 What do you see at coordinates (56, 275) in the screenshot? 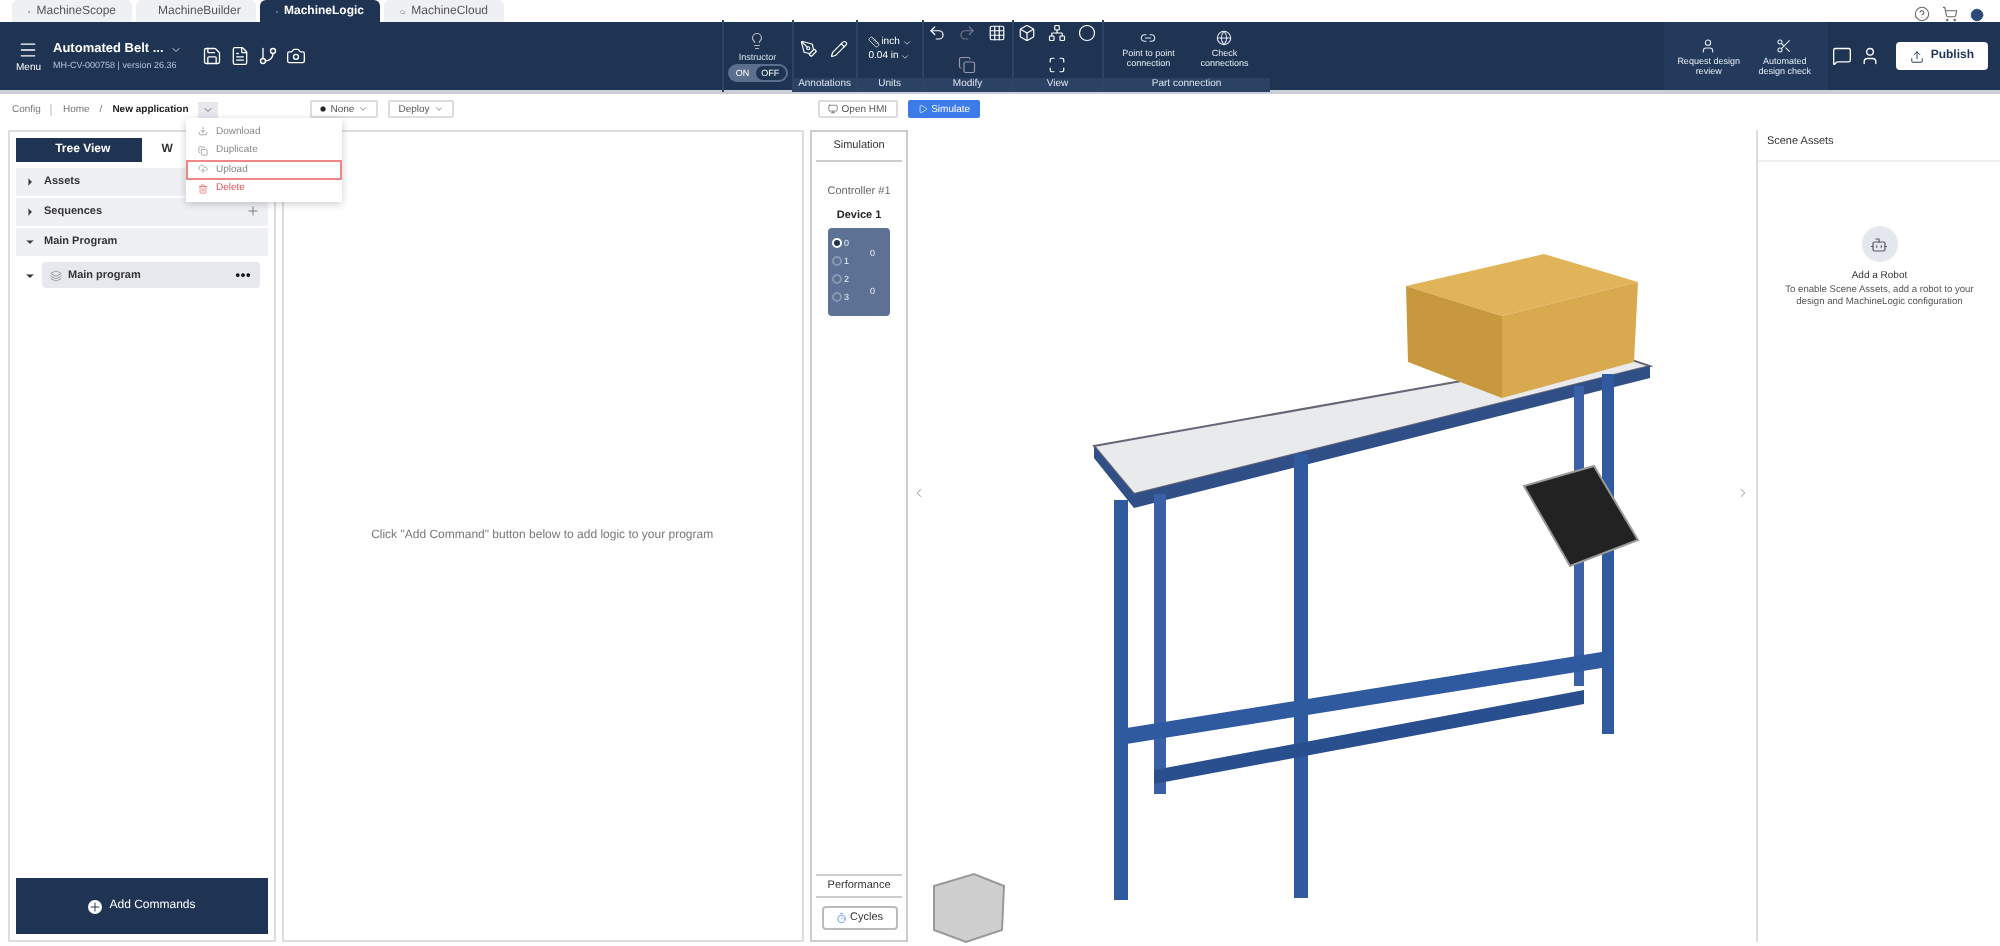
I see `layers-icon` at bounding box center [56, 275].